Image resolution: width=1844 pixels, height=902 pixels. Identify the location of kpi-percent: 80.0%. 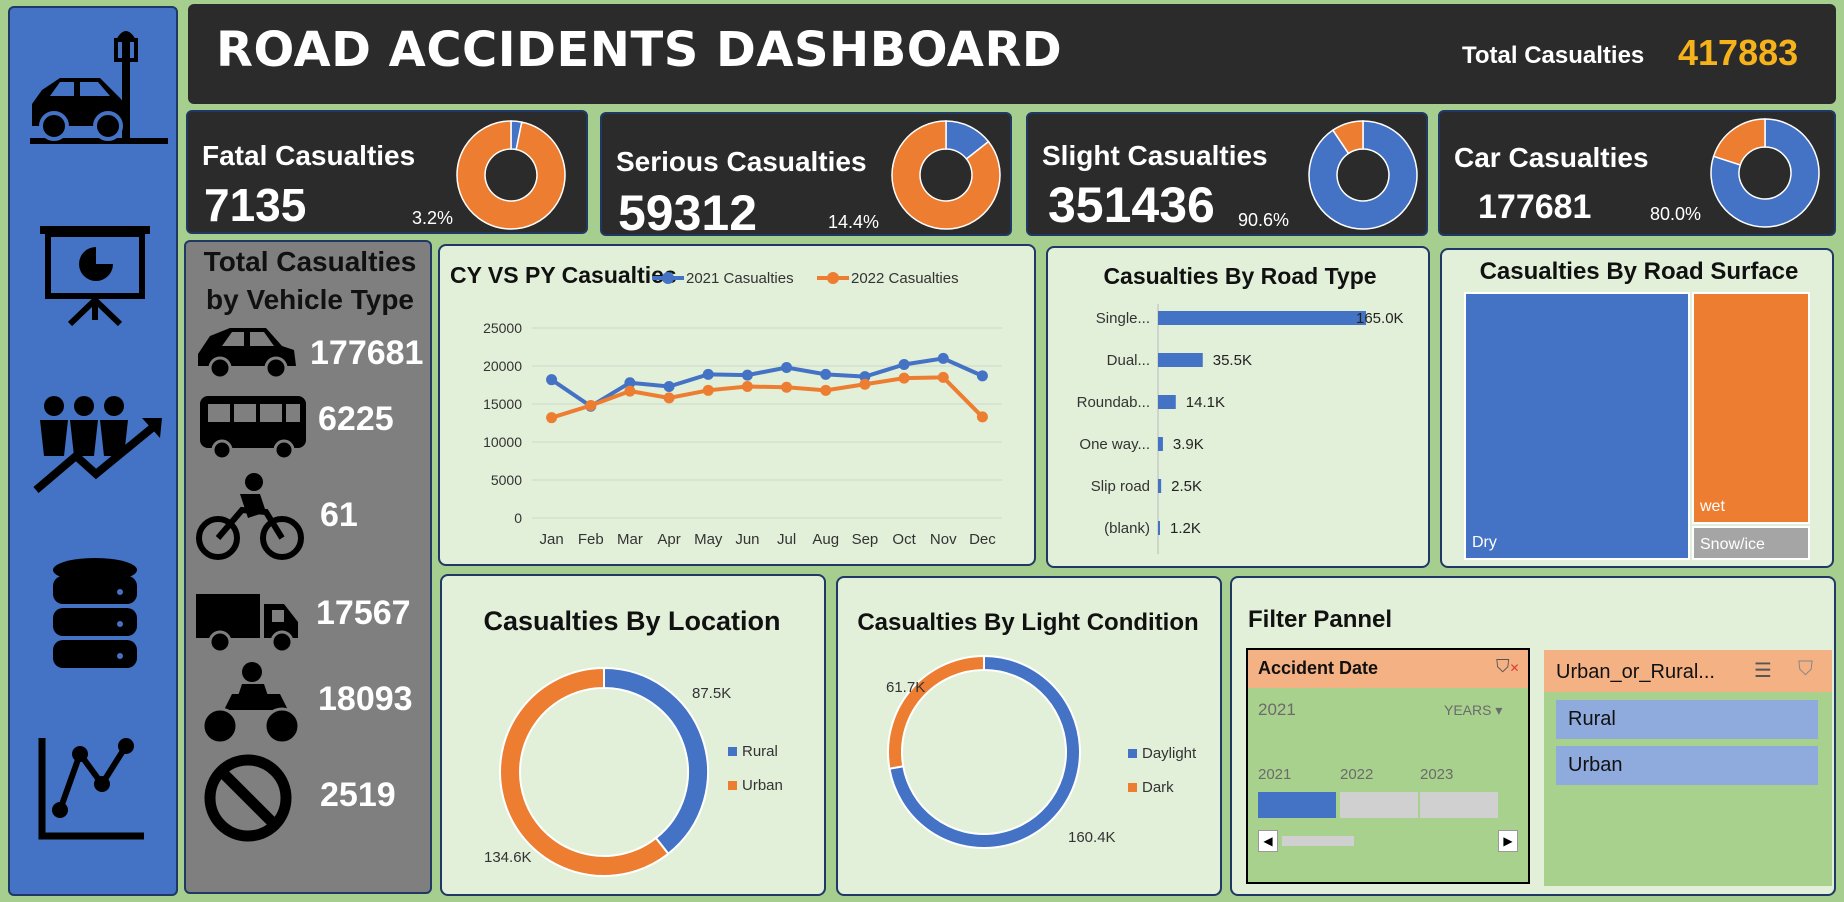
(1676, 214).